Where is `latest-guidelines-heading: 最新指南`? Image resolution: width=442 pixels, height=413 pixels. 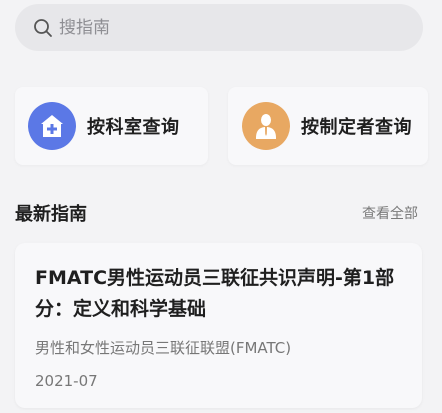 latest-guidelines-heading: 最新指南 is located at coordinates (51, 214).